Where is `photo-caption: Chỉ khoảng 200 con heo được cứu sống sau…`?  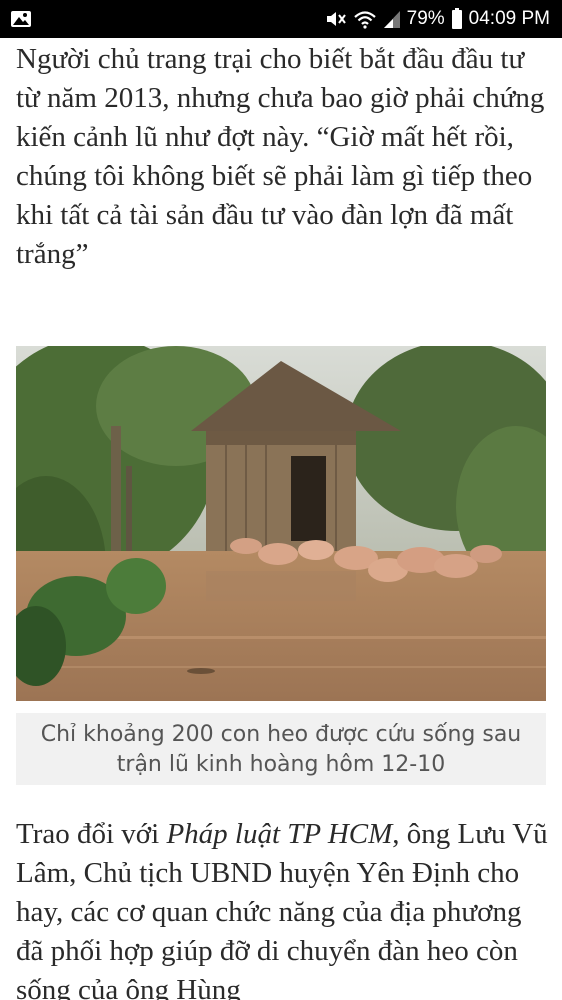 photo-caption: Chỉ khoảng 200 con heo được cứu sống sau… is located at coordinates (281, 749).